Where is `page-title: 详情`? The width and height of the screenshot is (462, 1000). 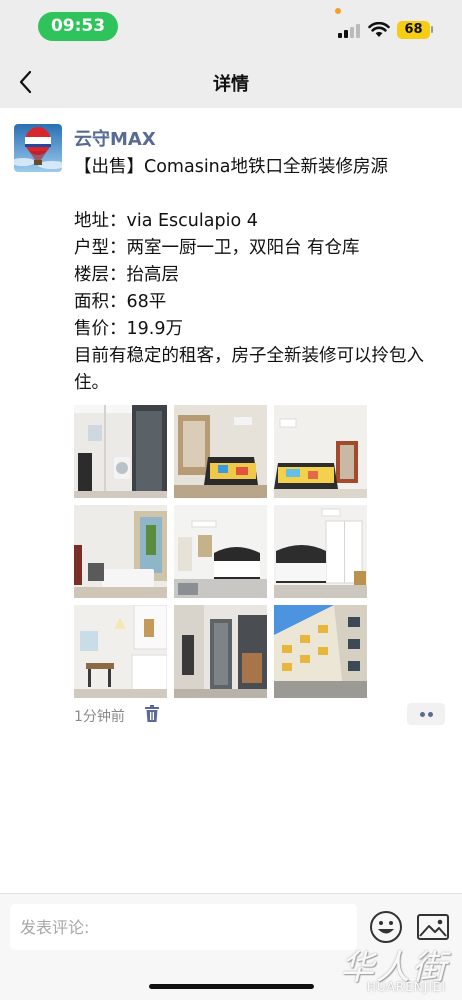
page-title: 详情 is located at coordinates (231, 84).